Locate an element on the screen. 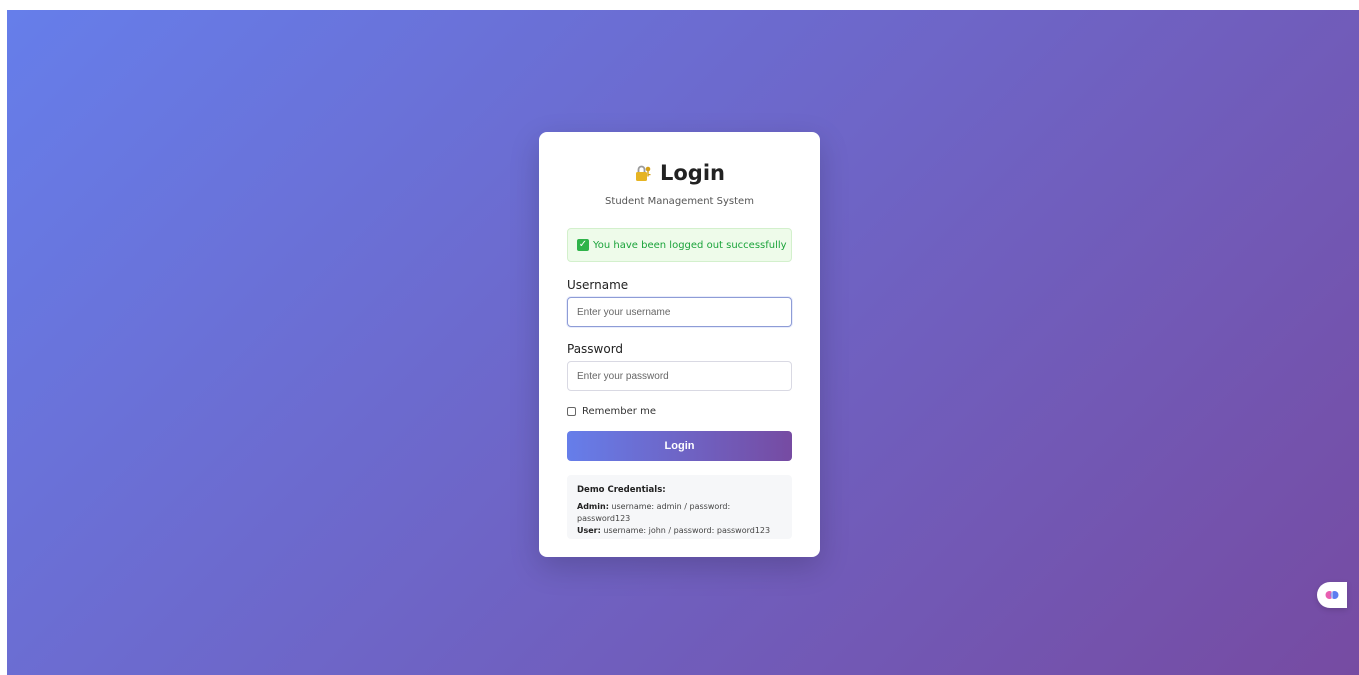 Image resolution: width=1359 pixels, height=675 pixels. login-button: Login is located at coordinates (679, 446).